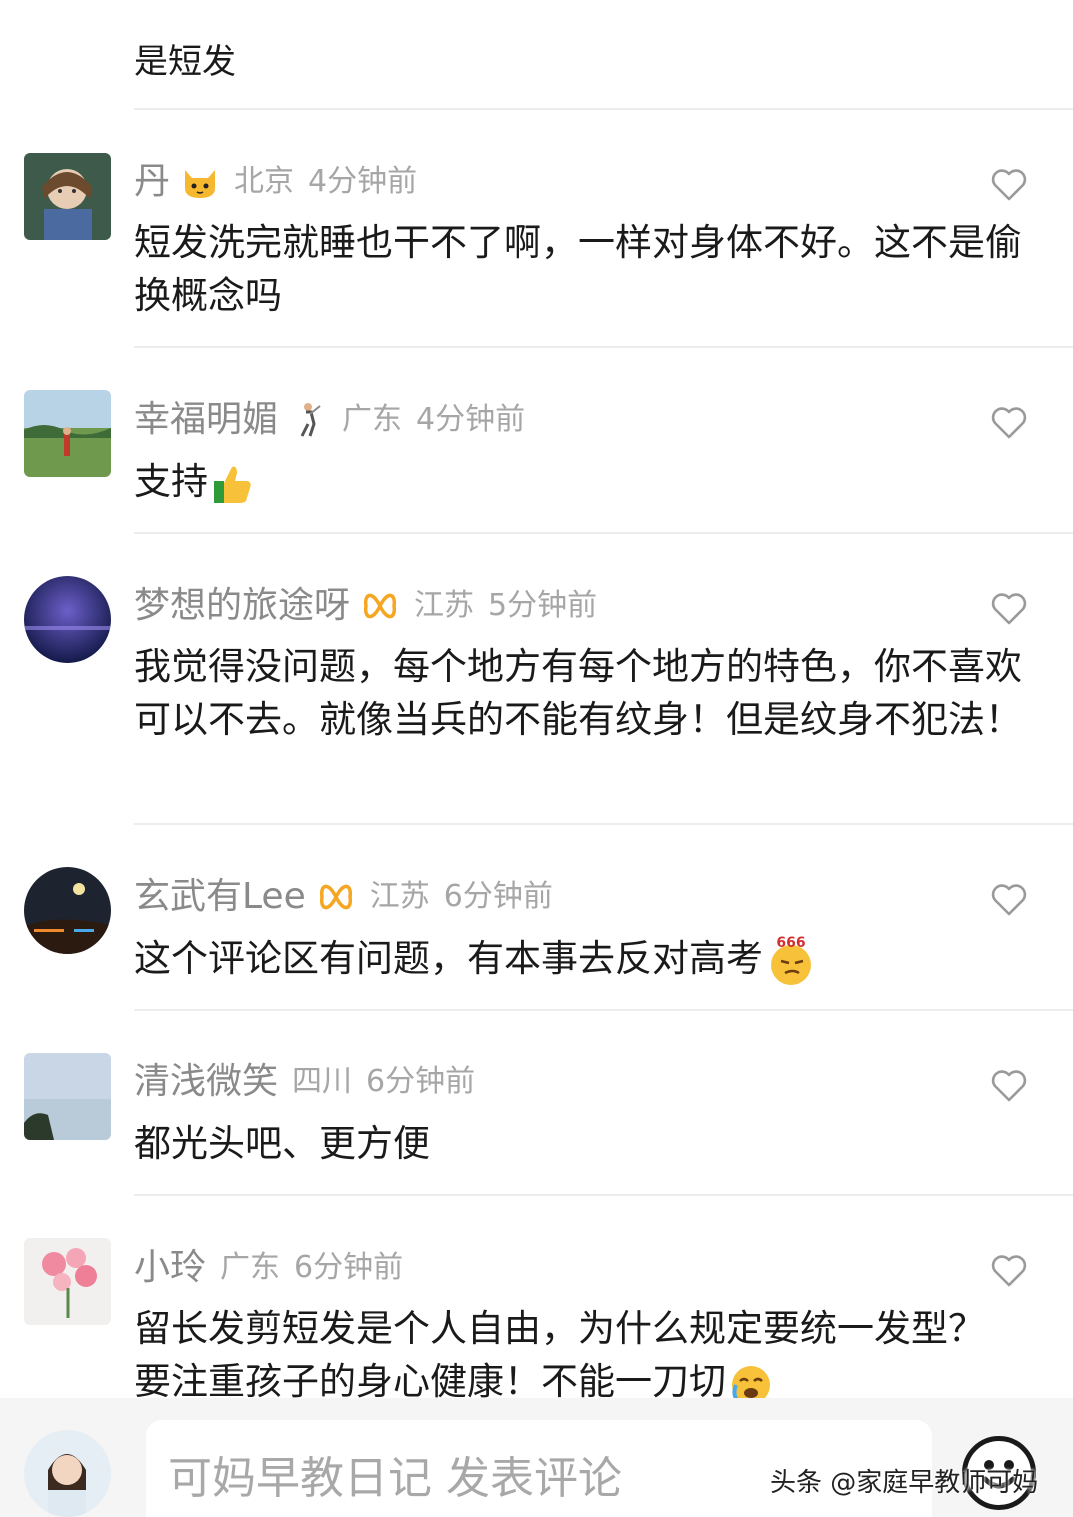 The height and width of the screenshot is (1517, 1073). What do you see at coordinates (559, 1355) in the screenshot?
I see `comment-text: 留长发剪短发是个人自由，为什么规定要统一发型？要注重孩子的身心健康！不能一刀切` at bounding box center [559, 1355].